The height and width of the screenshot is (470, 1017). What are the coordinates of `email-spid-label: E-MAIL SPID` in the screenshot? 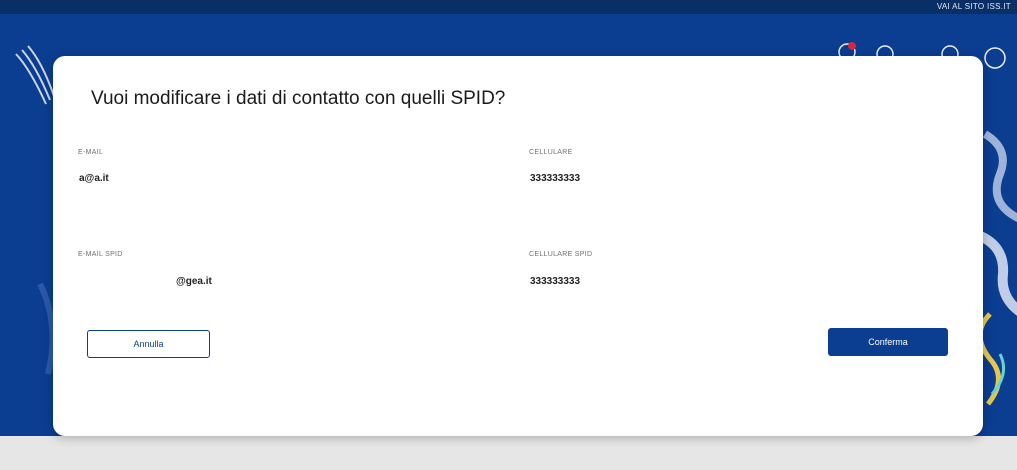 It's located at (100, 254).